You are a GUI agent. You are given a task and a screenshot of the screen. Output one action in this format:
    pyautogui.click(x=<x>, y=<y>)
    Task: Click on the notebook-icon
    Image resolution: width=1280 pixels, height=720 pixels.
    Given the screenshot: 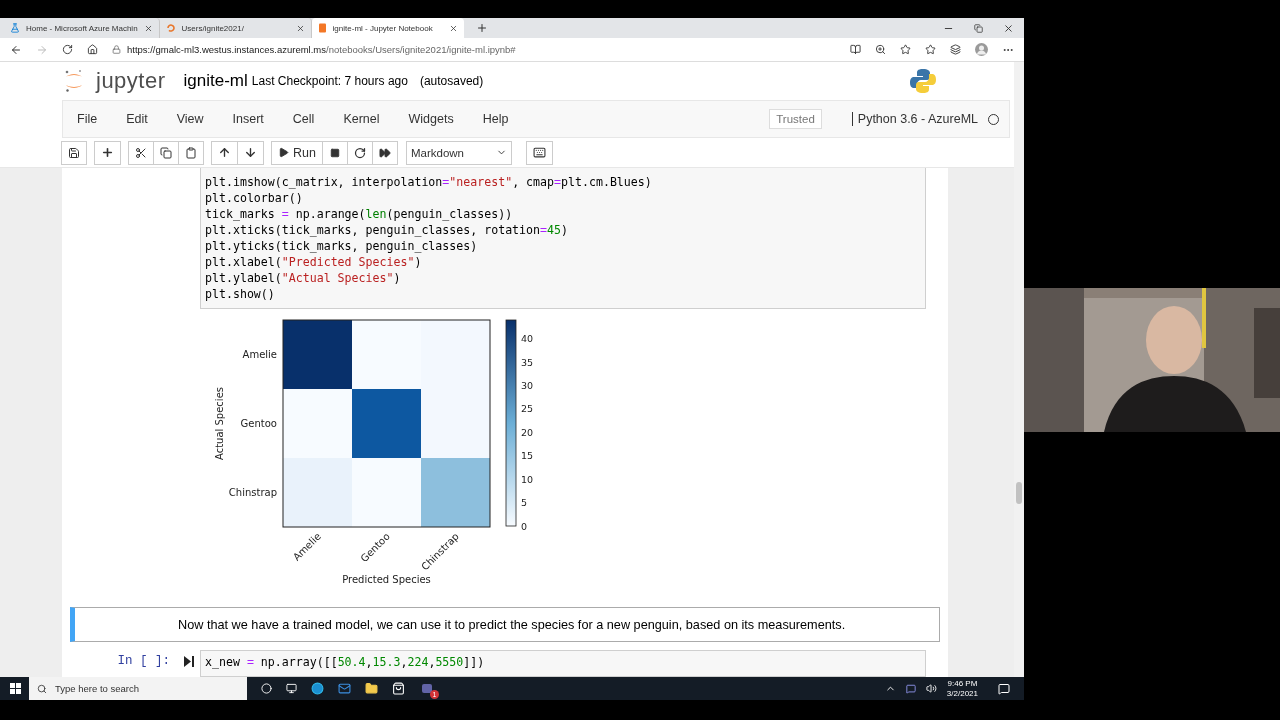 What is the action you would take?
    pyautogui.click(x=322, y=28)
    